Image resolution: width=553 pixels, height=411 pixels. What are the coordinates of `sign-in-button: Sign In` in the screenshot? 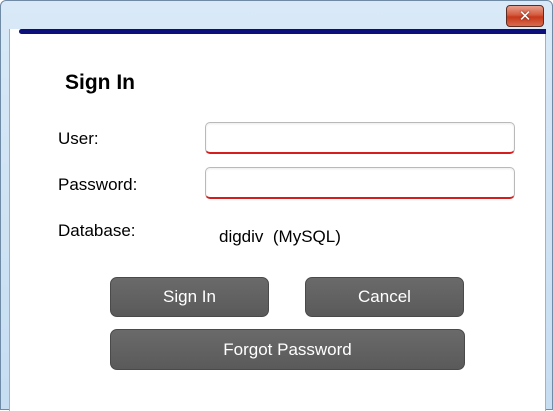 It's located at (189, 297).